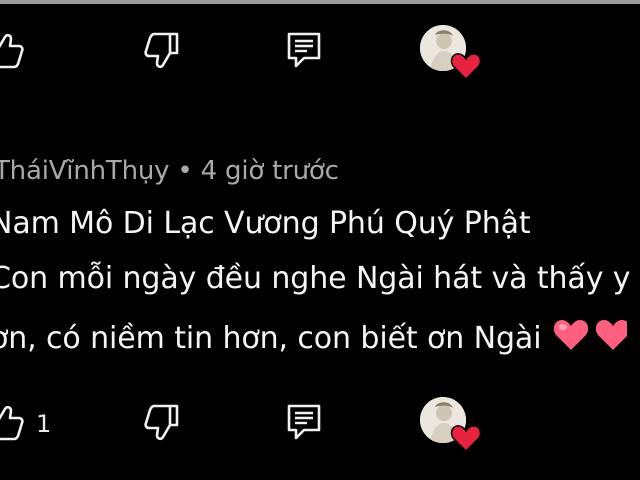 The width and height of the screenshot is (640, 480). I want to click on top-divider, so click(320, 2).